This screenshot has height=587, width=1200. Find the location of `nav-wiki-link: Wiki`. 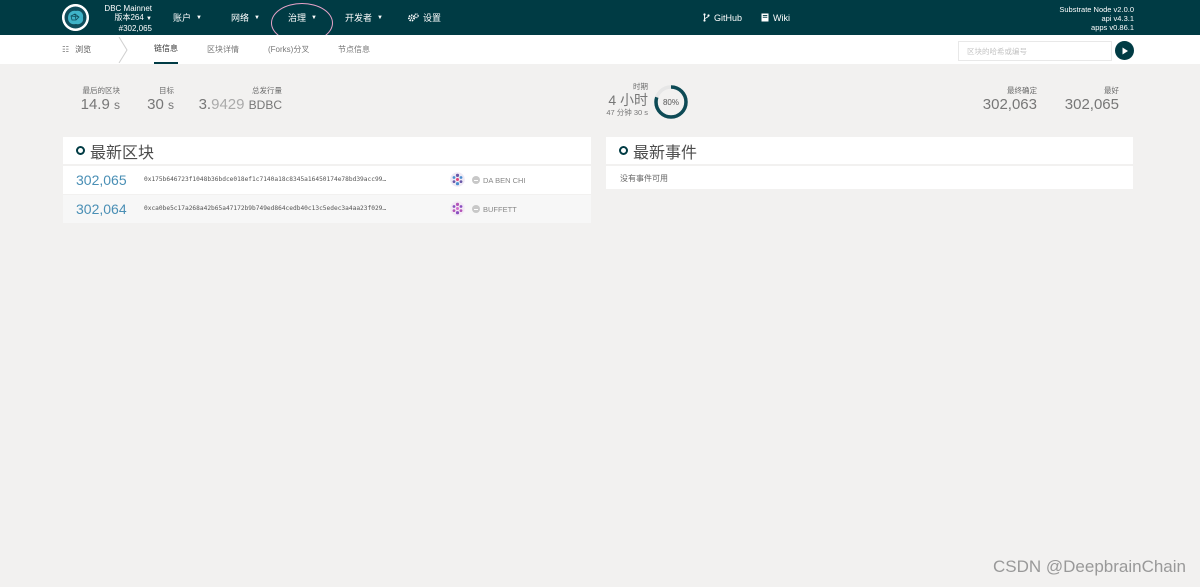

nav-wiki-link: Wiki is located at coordinates (775, 17).